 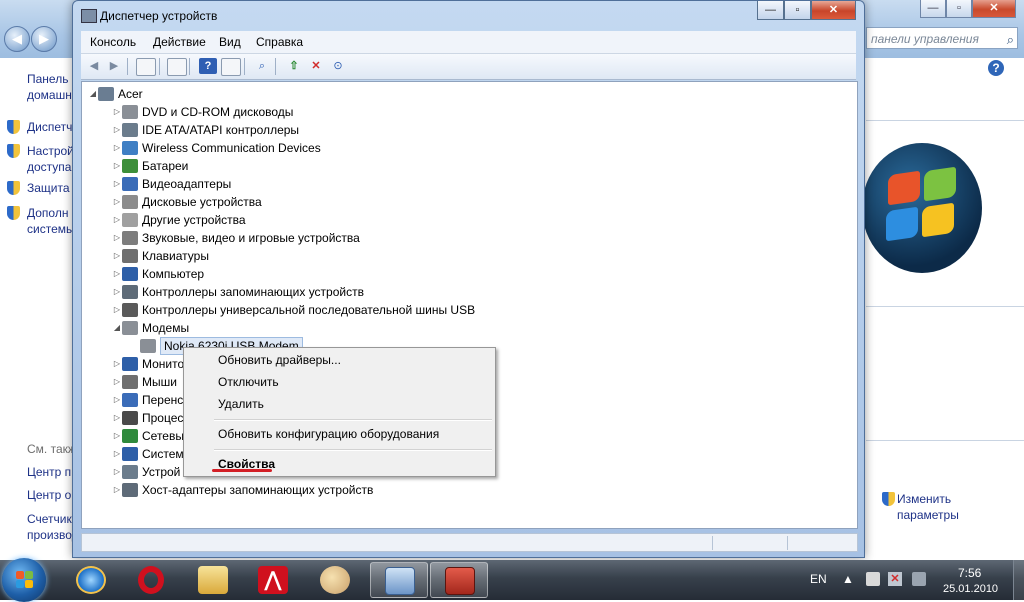 What do you see at coordinates (316, 66) in the screenshot?
I see `uninstall-icon: ✕` at bounding box center [316, 66].